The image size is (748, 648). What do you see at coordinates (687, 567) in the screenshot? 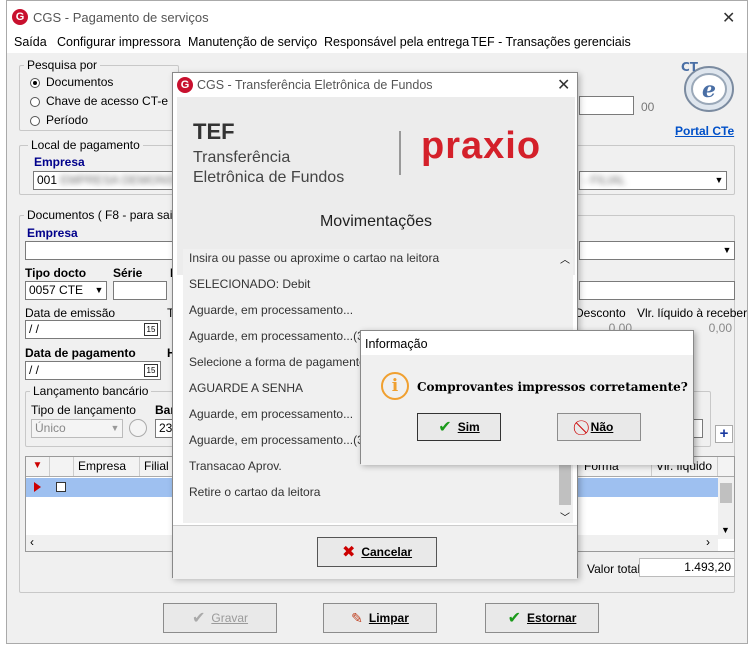
I see `valor-total-field: 1.493,20` at bounding box center [687, 567].